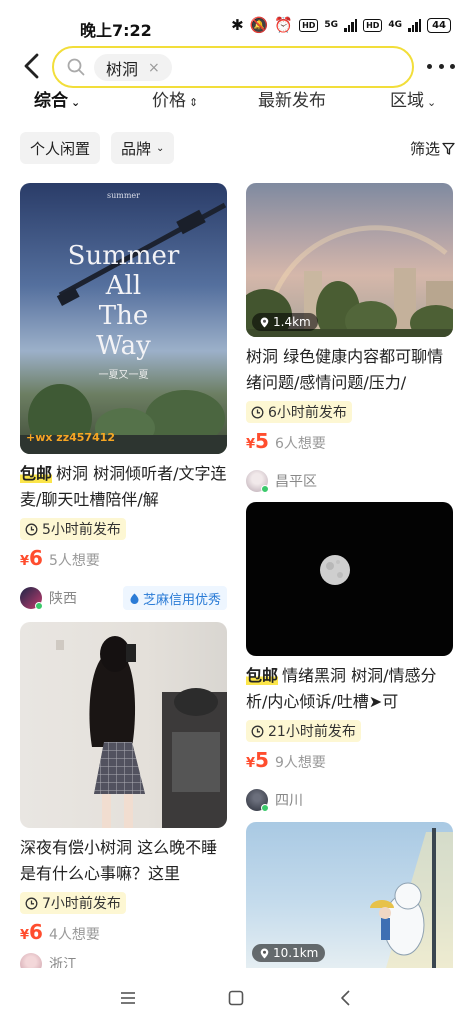  Describe the element at coordinates (448, 148) in the screenshot. I see `funnel-icon` at that location.